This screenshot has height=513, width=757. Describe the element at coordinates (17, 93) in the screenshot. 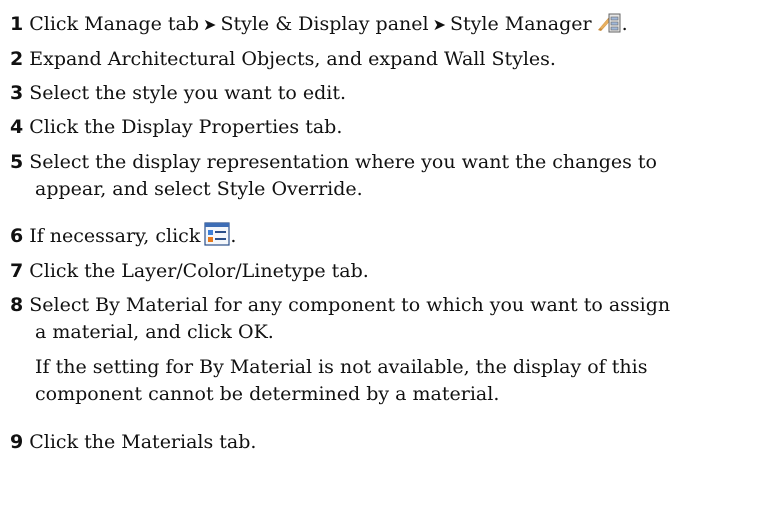

I see `step-number: 3` at that location.